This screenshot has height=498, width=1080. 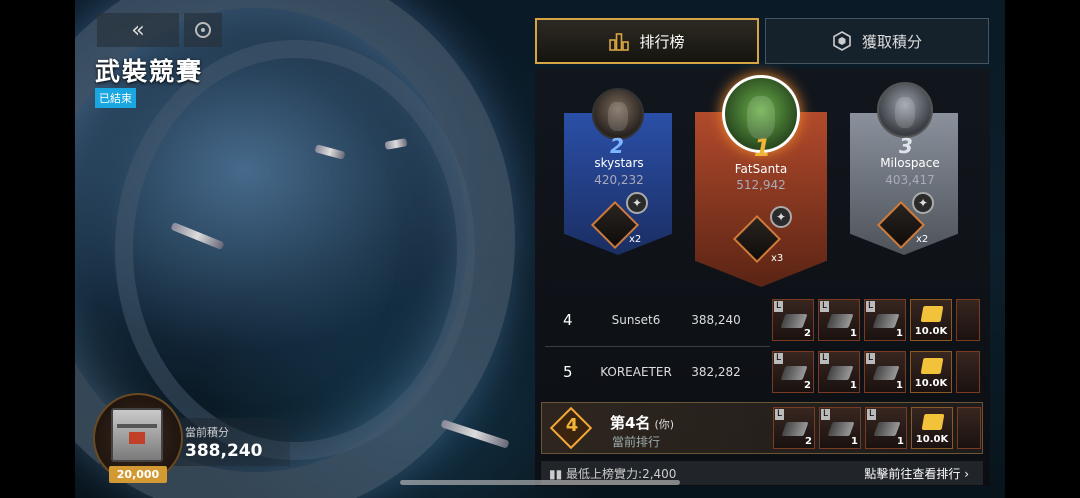 What do you see at coordinates (910, 180) in the screenshot?
I see `player-score: 403,417` at bounding box center [910, 180].